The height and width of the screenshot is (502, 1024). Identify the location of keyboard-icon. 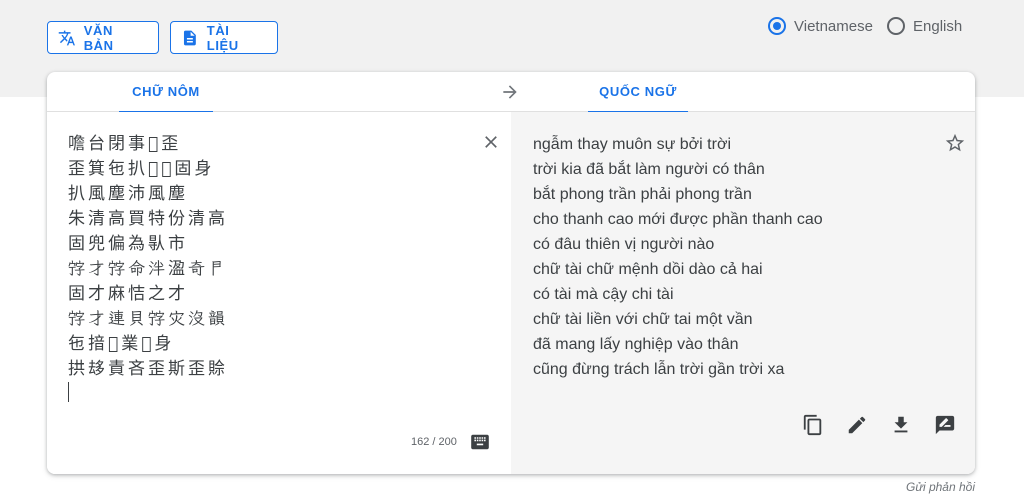
(480, 442).